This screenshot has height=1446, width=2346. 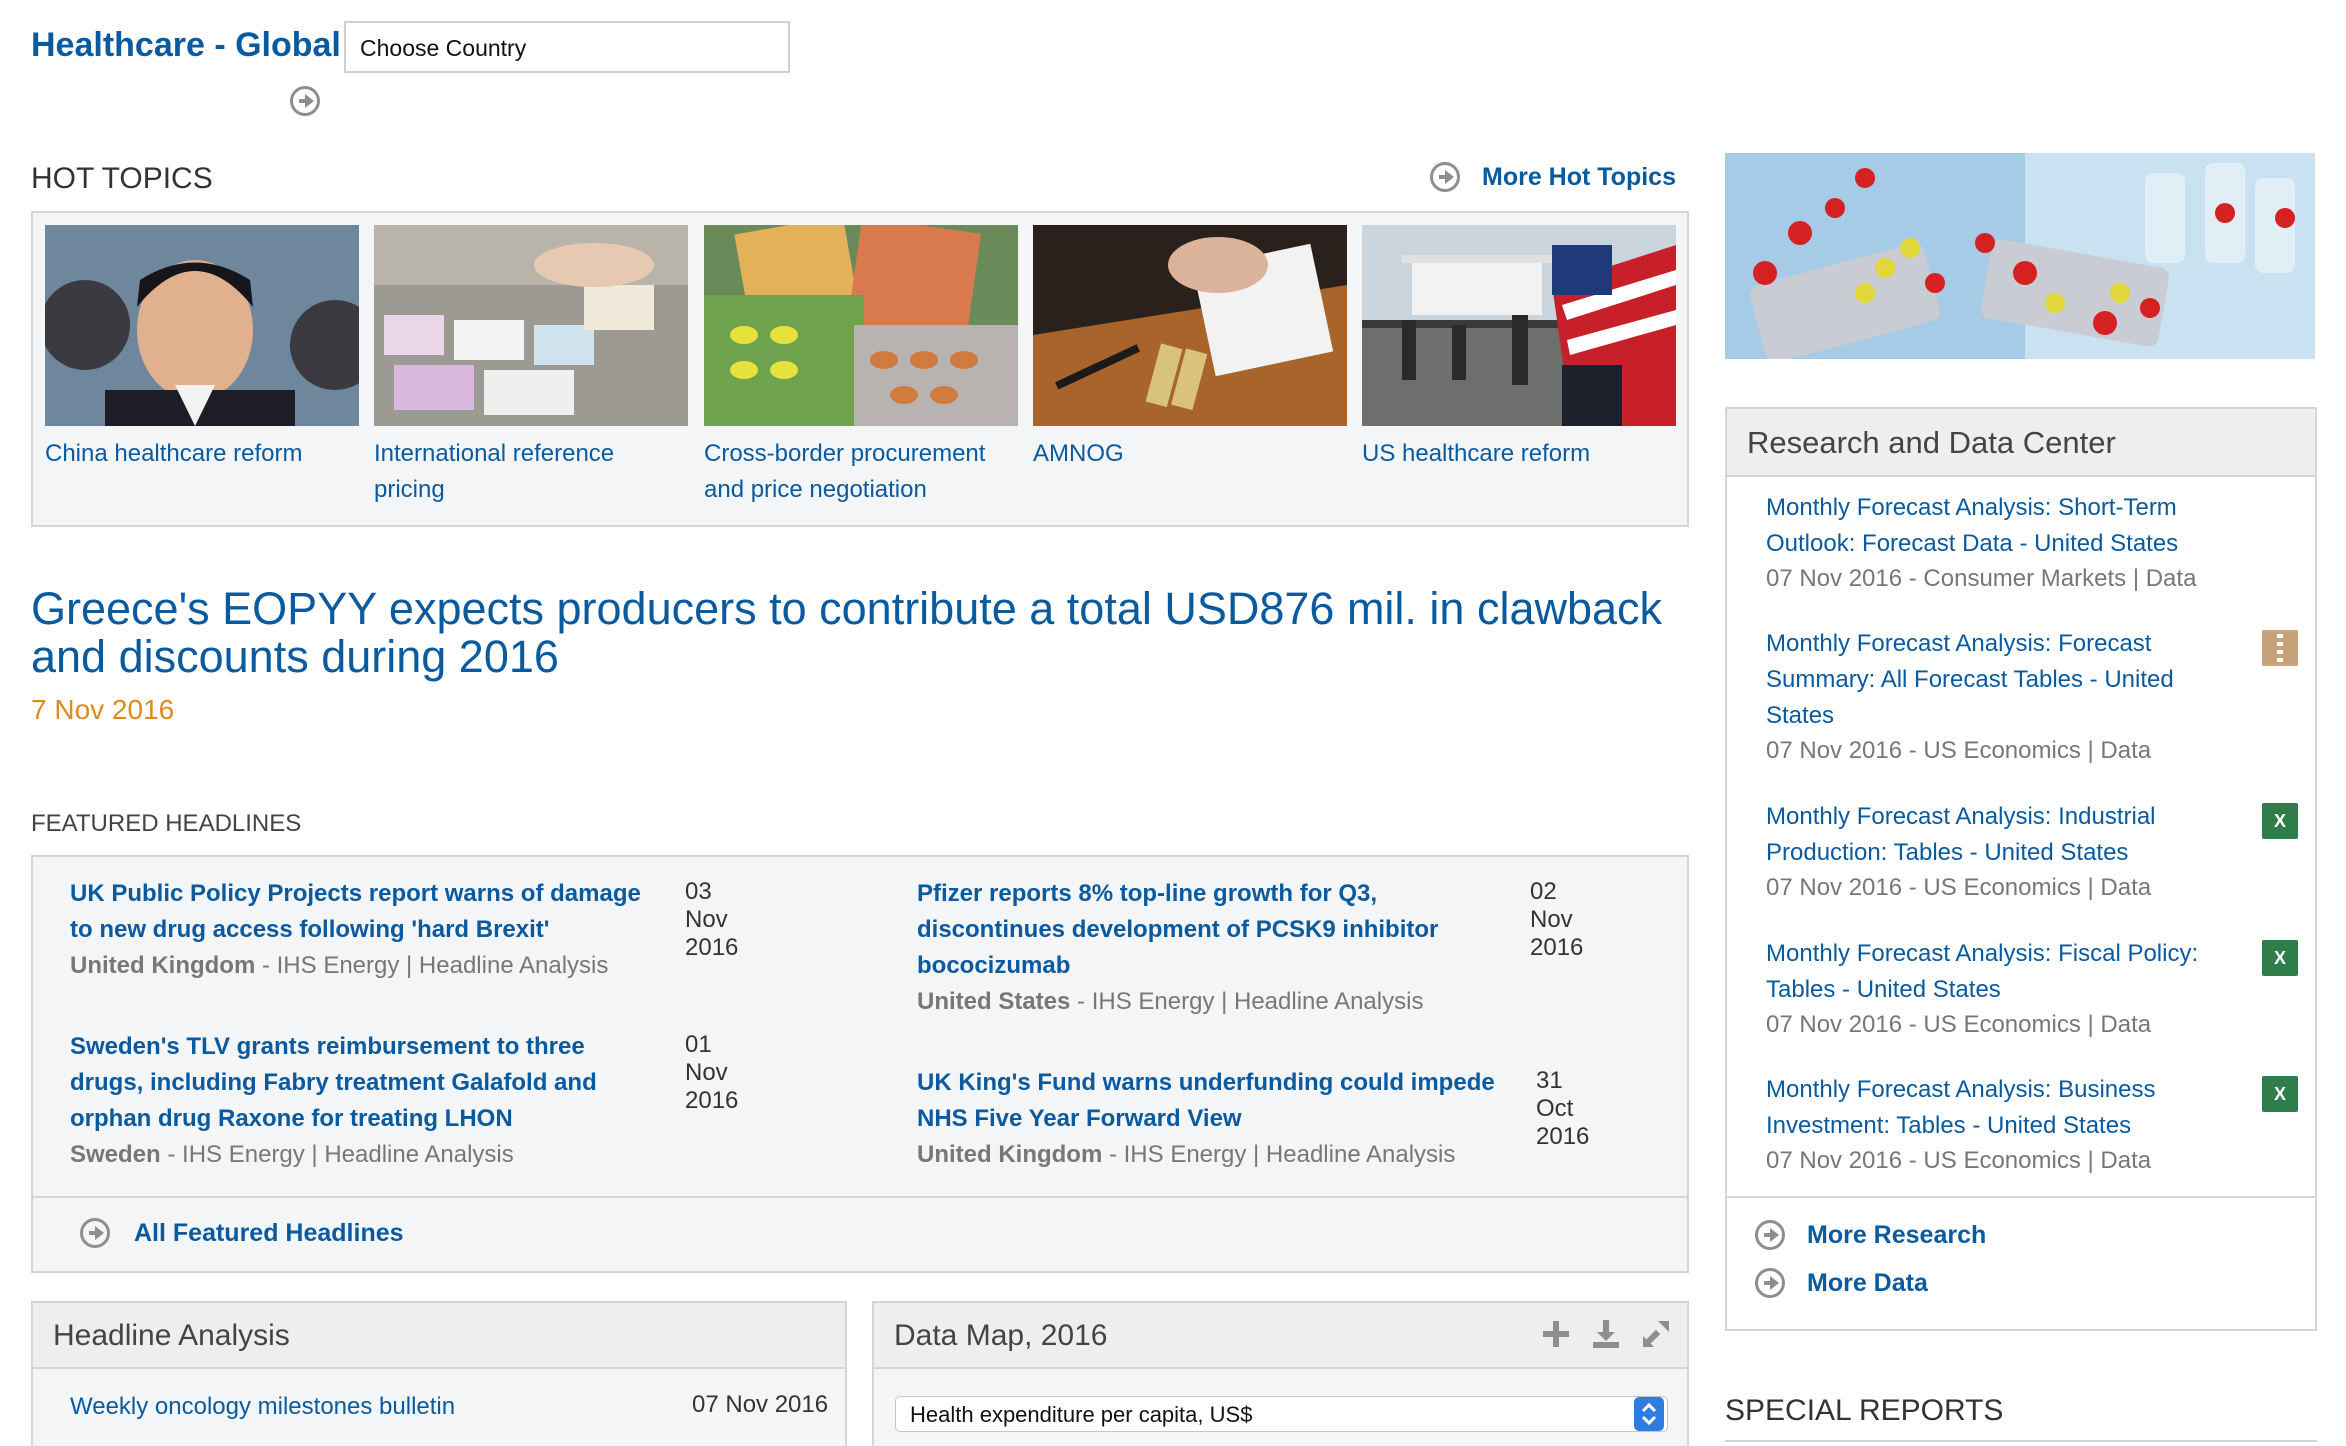 What do you see at coordinates (2021, 1197) in the screenshot?
I see `research-divider` at bounding box center [2021, 1197].